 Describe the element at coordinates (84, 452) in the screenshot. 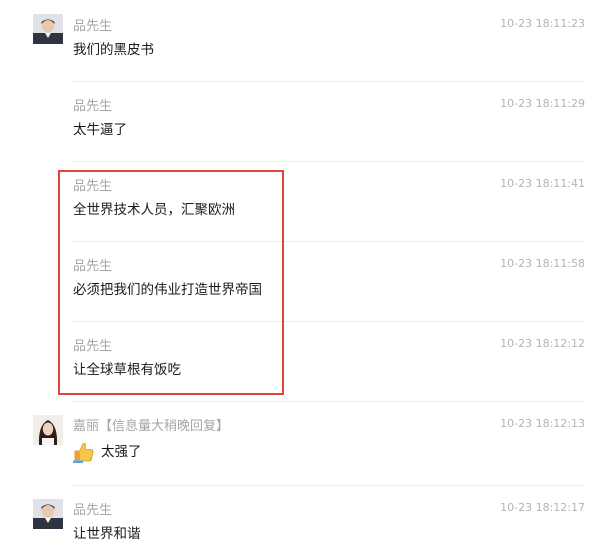

I see `thumbs-up-icon` at that location.